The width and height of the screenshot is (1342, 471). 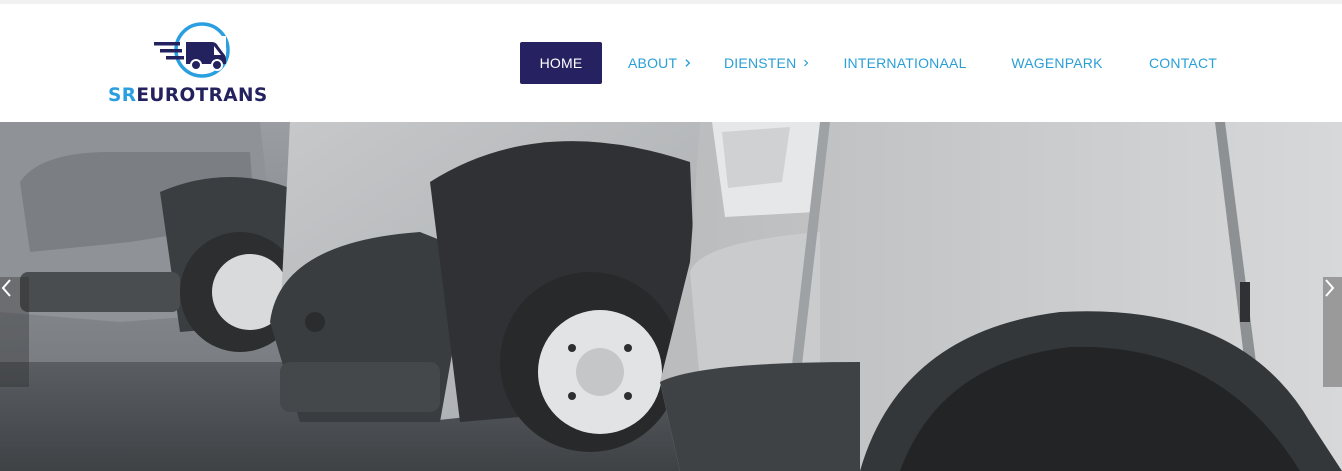 I want to click on nav-wagenpark-label: WAGENPARK, so click(x=1057, y=63).